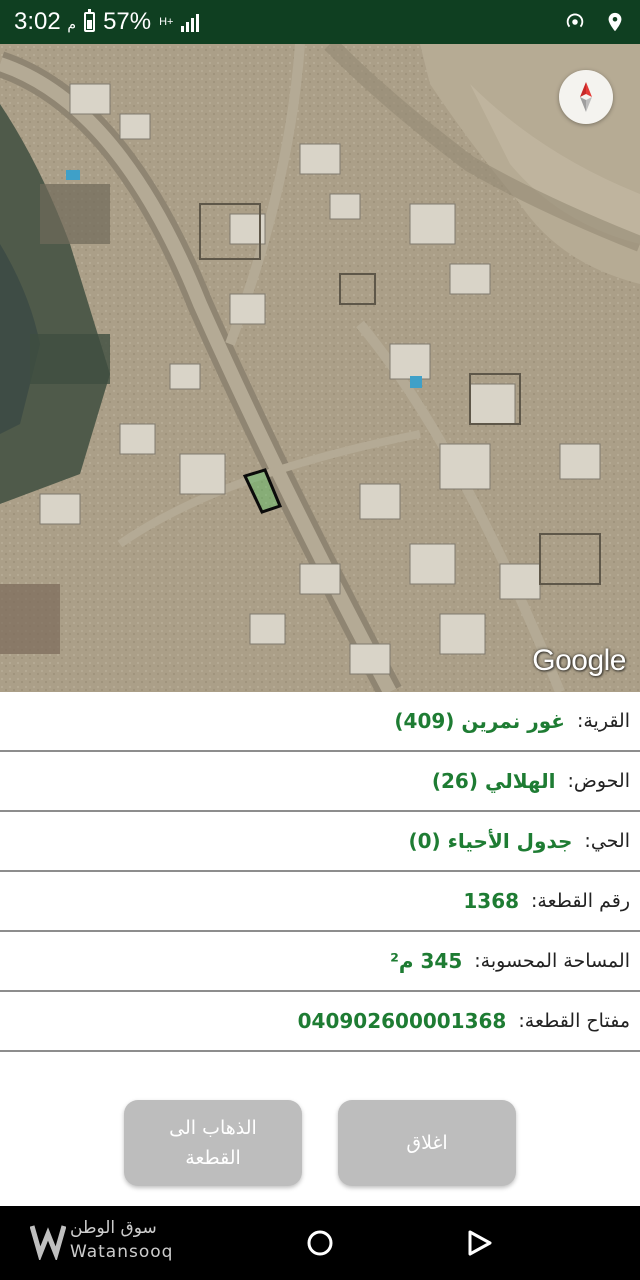 Image resolution: width=640 pixels, height=1280 pixels. What do you see at coordinates (213, 1128) in the screenshot?
I see `go-to-parcel-label-line1: الذهاب الى` at bounding box center [213, 1128].